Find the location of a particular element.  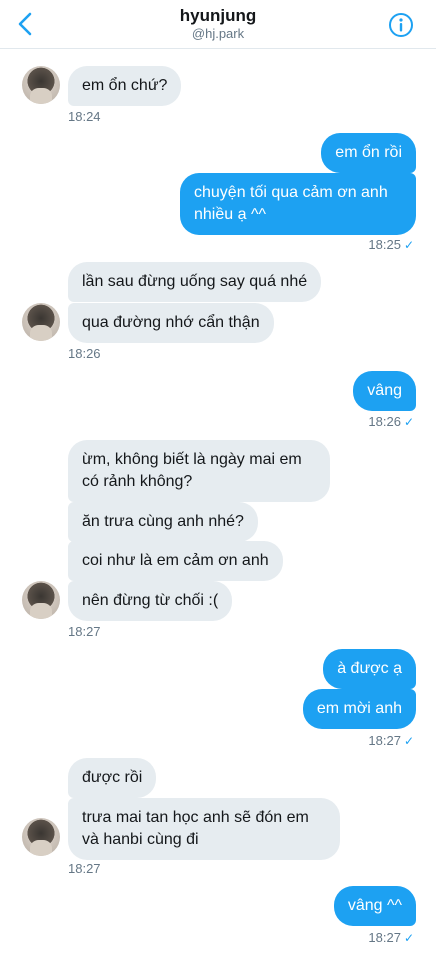

message-bubble-outgoing: à được ạ is located at coordinates (369, 669).